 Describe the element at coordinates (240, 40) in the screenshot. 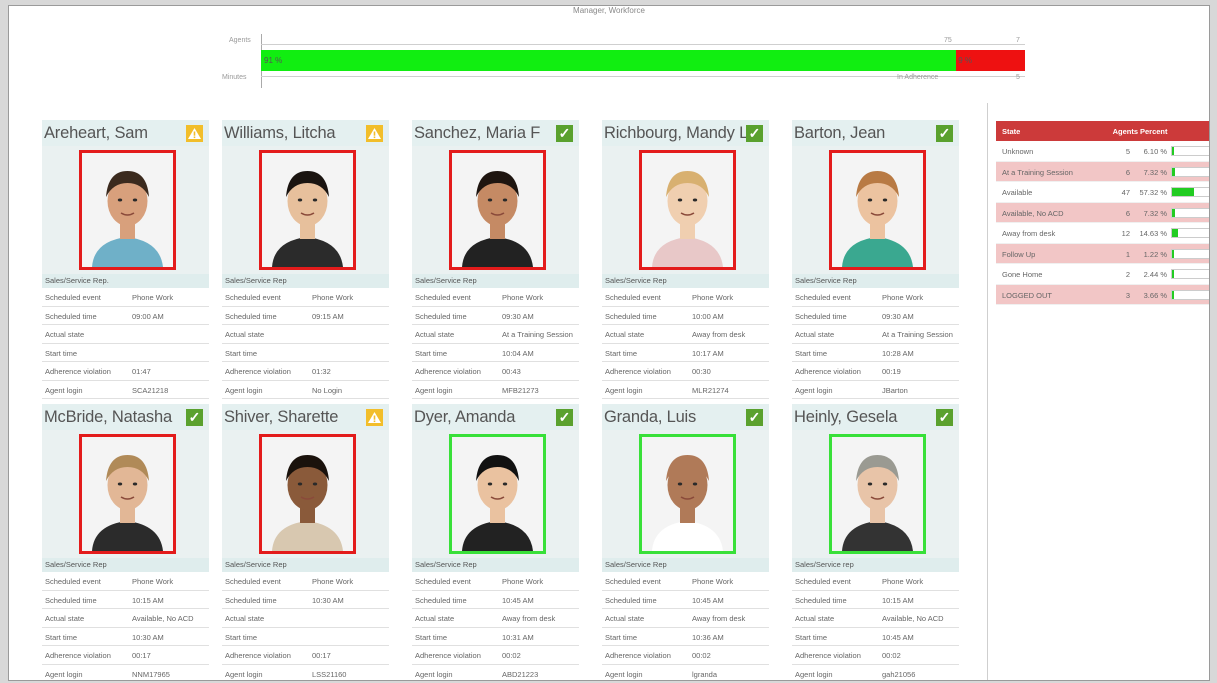

I see `agents-axis-label: Agents` at that location.